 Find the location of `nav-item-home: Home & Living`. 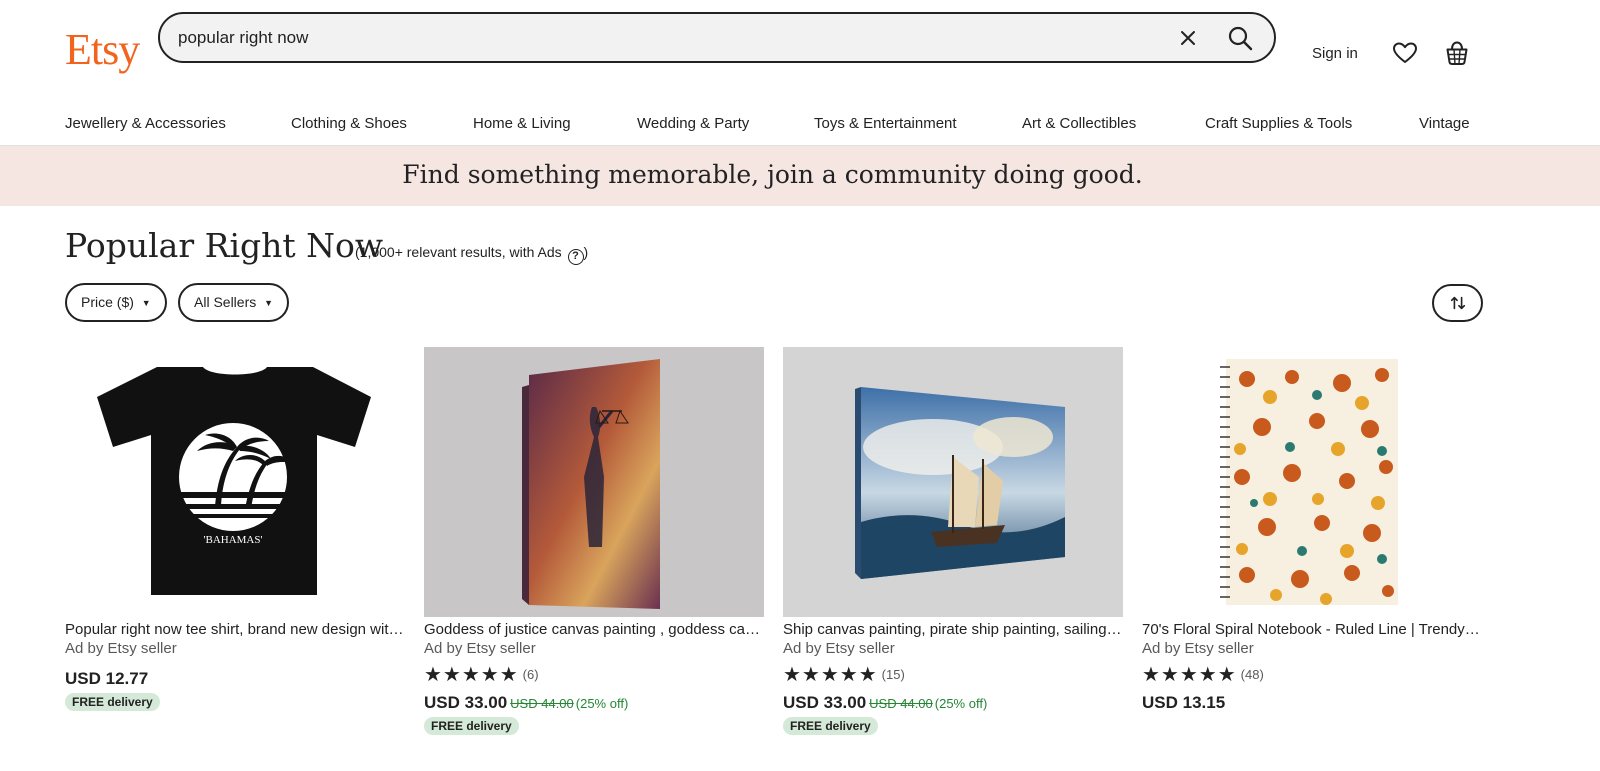

nav-item-home: Home & Living is located at coordinates (522, 123).